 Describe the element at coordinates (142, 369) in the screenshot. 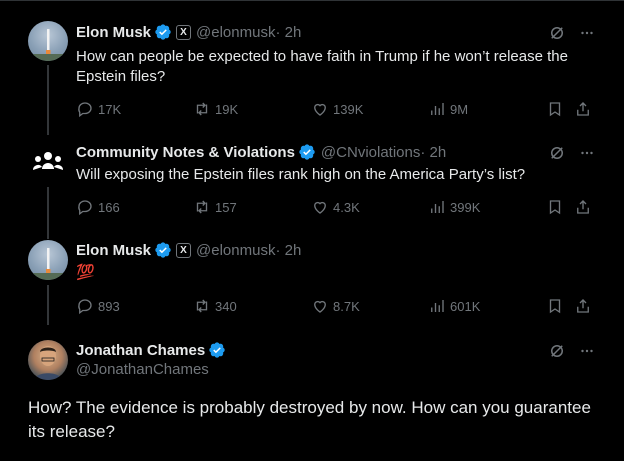

I see `author-handle: @JonathanChames` at that location.